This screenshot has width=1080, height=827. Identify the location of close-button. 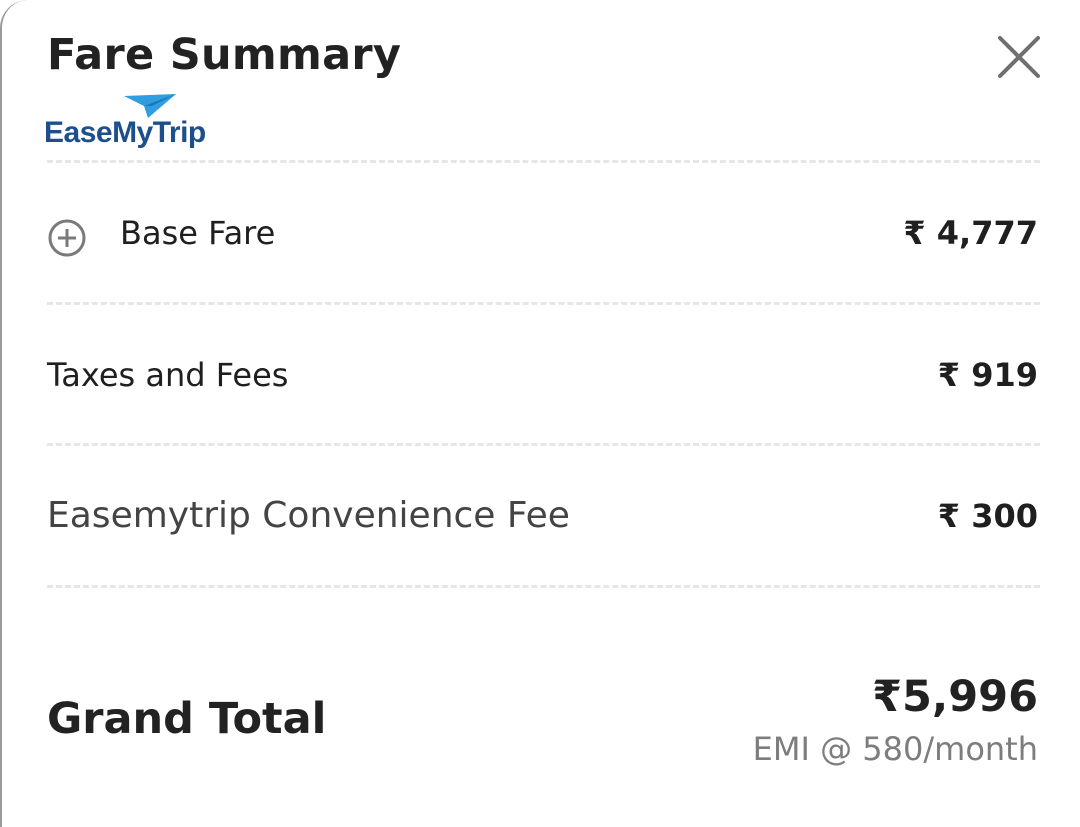
(1019, 57).